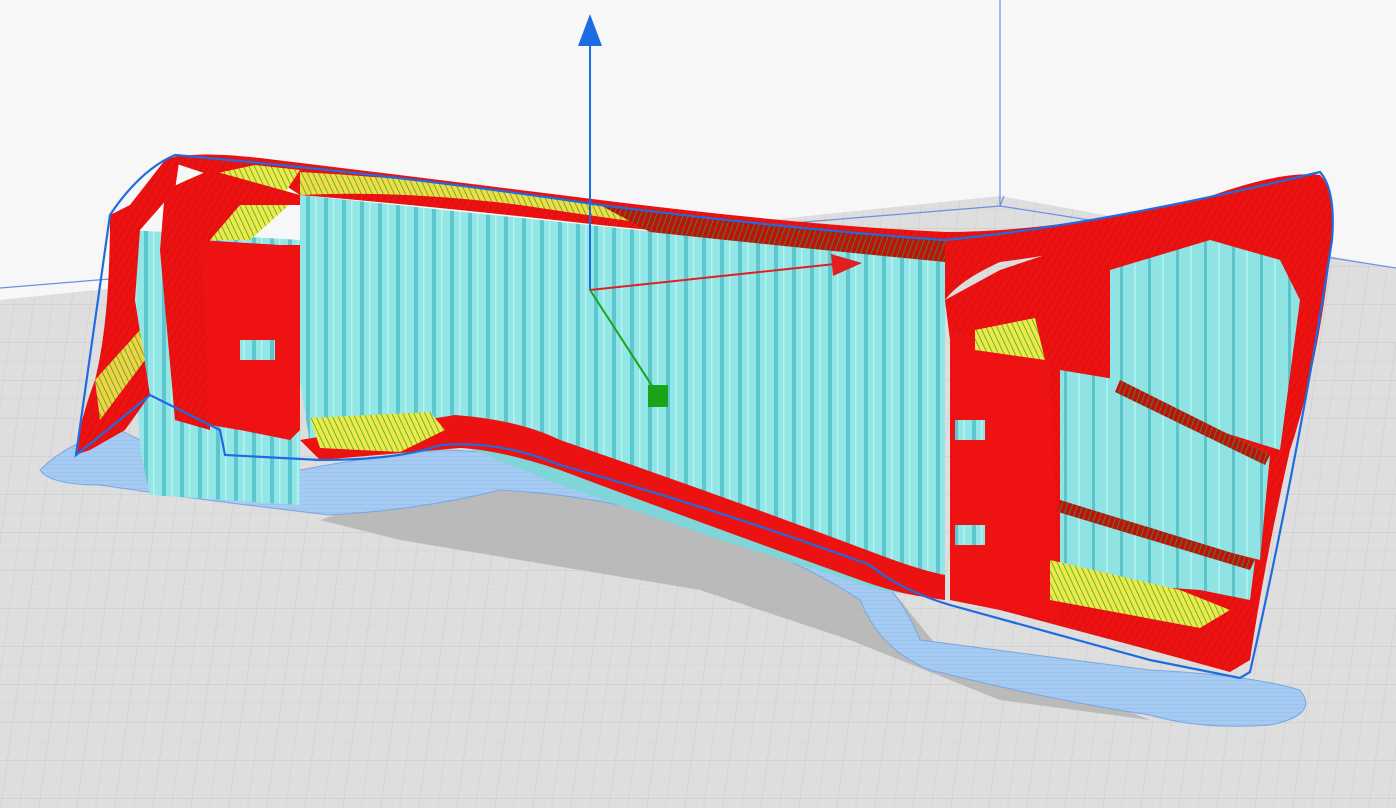 The height and width of the screenshot is (808, 1396). What do you see at coordinates (658, 396) in the screenshot?
I see `y-axis-handle-icon` at bounding box center [658, 396].